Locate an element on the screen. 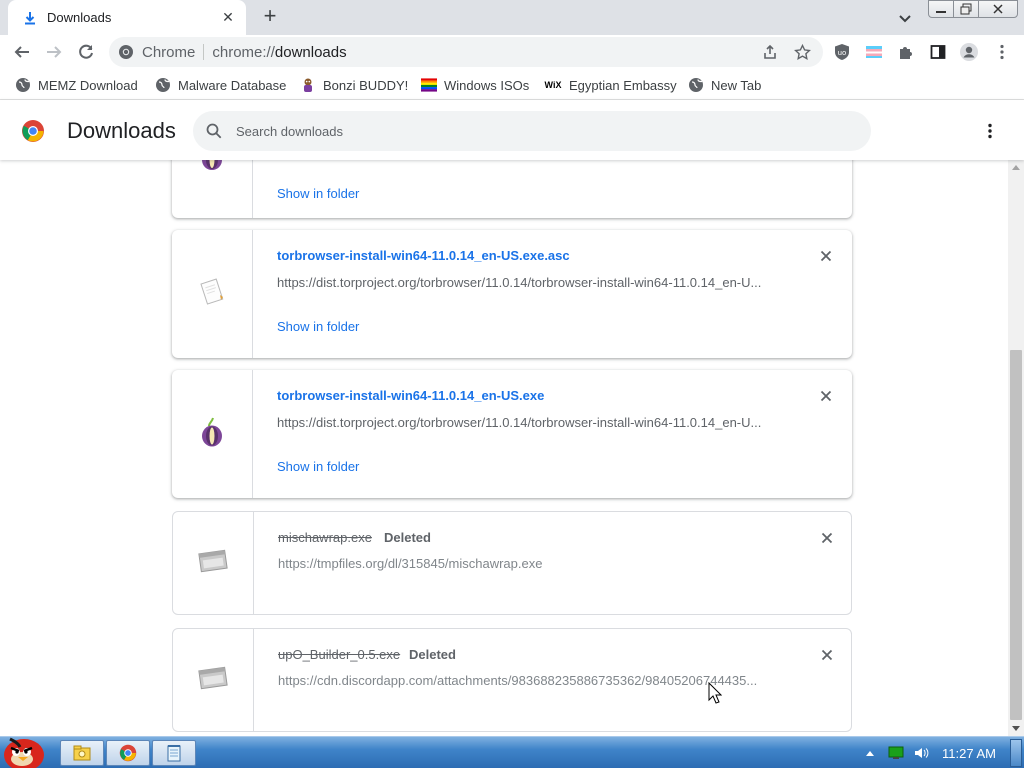  search-bar is located at coordinates (532, 131).